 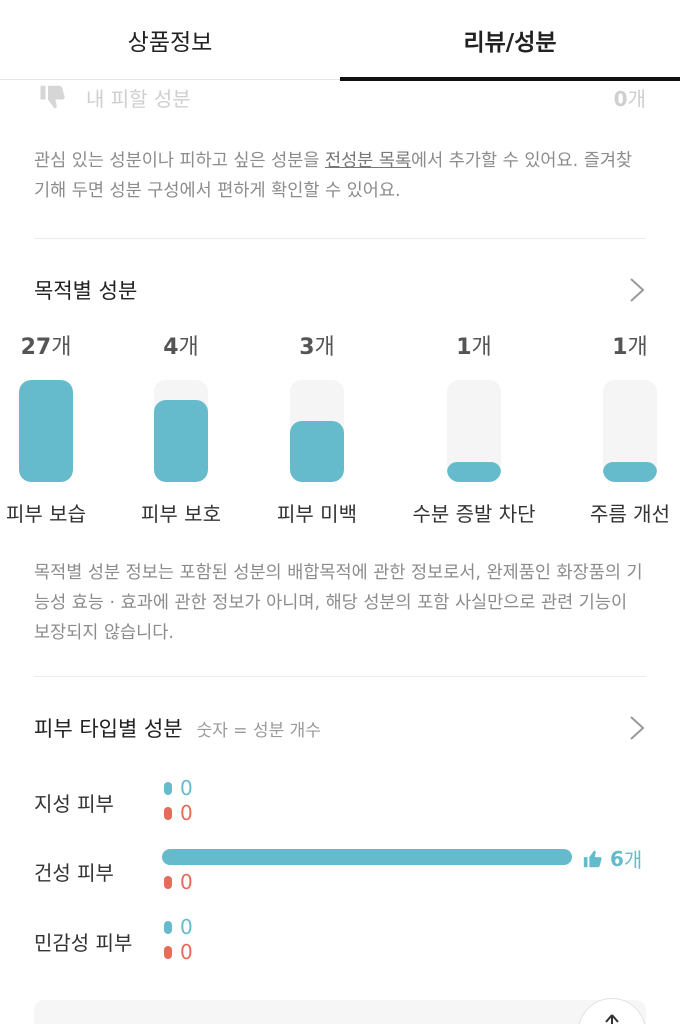 I want to click on bottom-card, so click(x=340, y=1012).